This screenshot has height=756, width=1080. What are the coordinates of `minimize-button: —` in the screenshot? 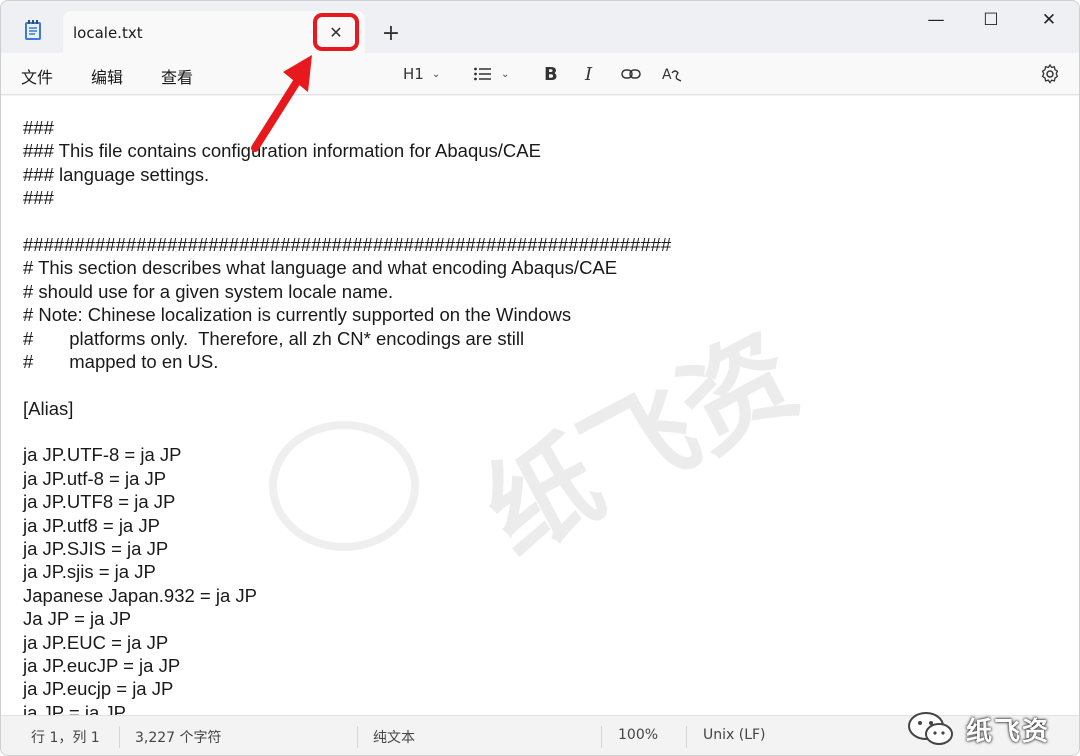 It's located at (936, 20).